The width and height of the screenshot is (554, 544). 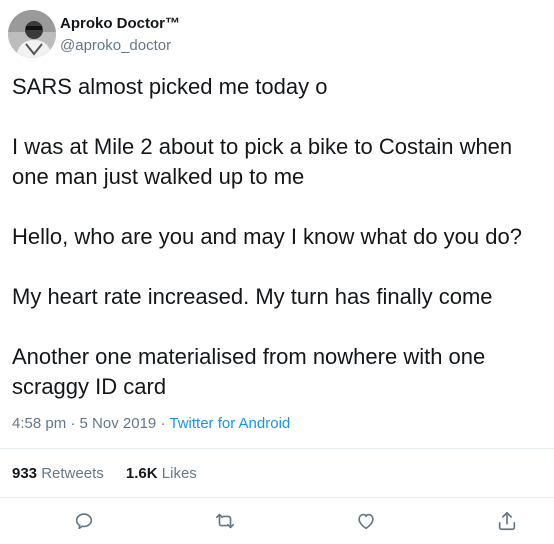 I want to click on handle: @aproko_doctor, so click(x=120, y=45).